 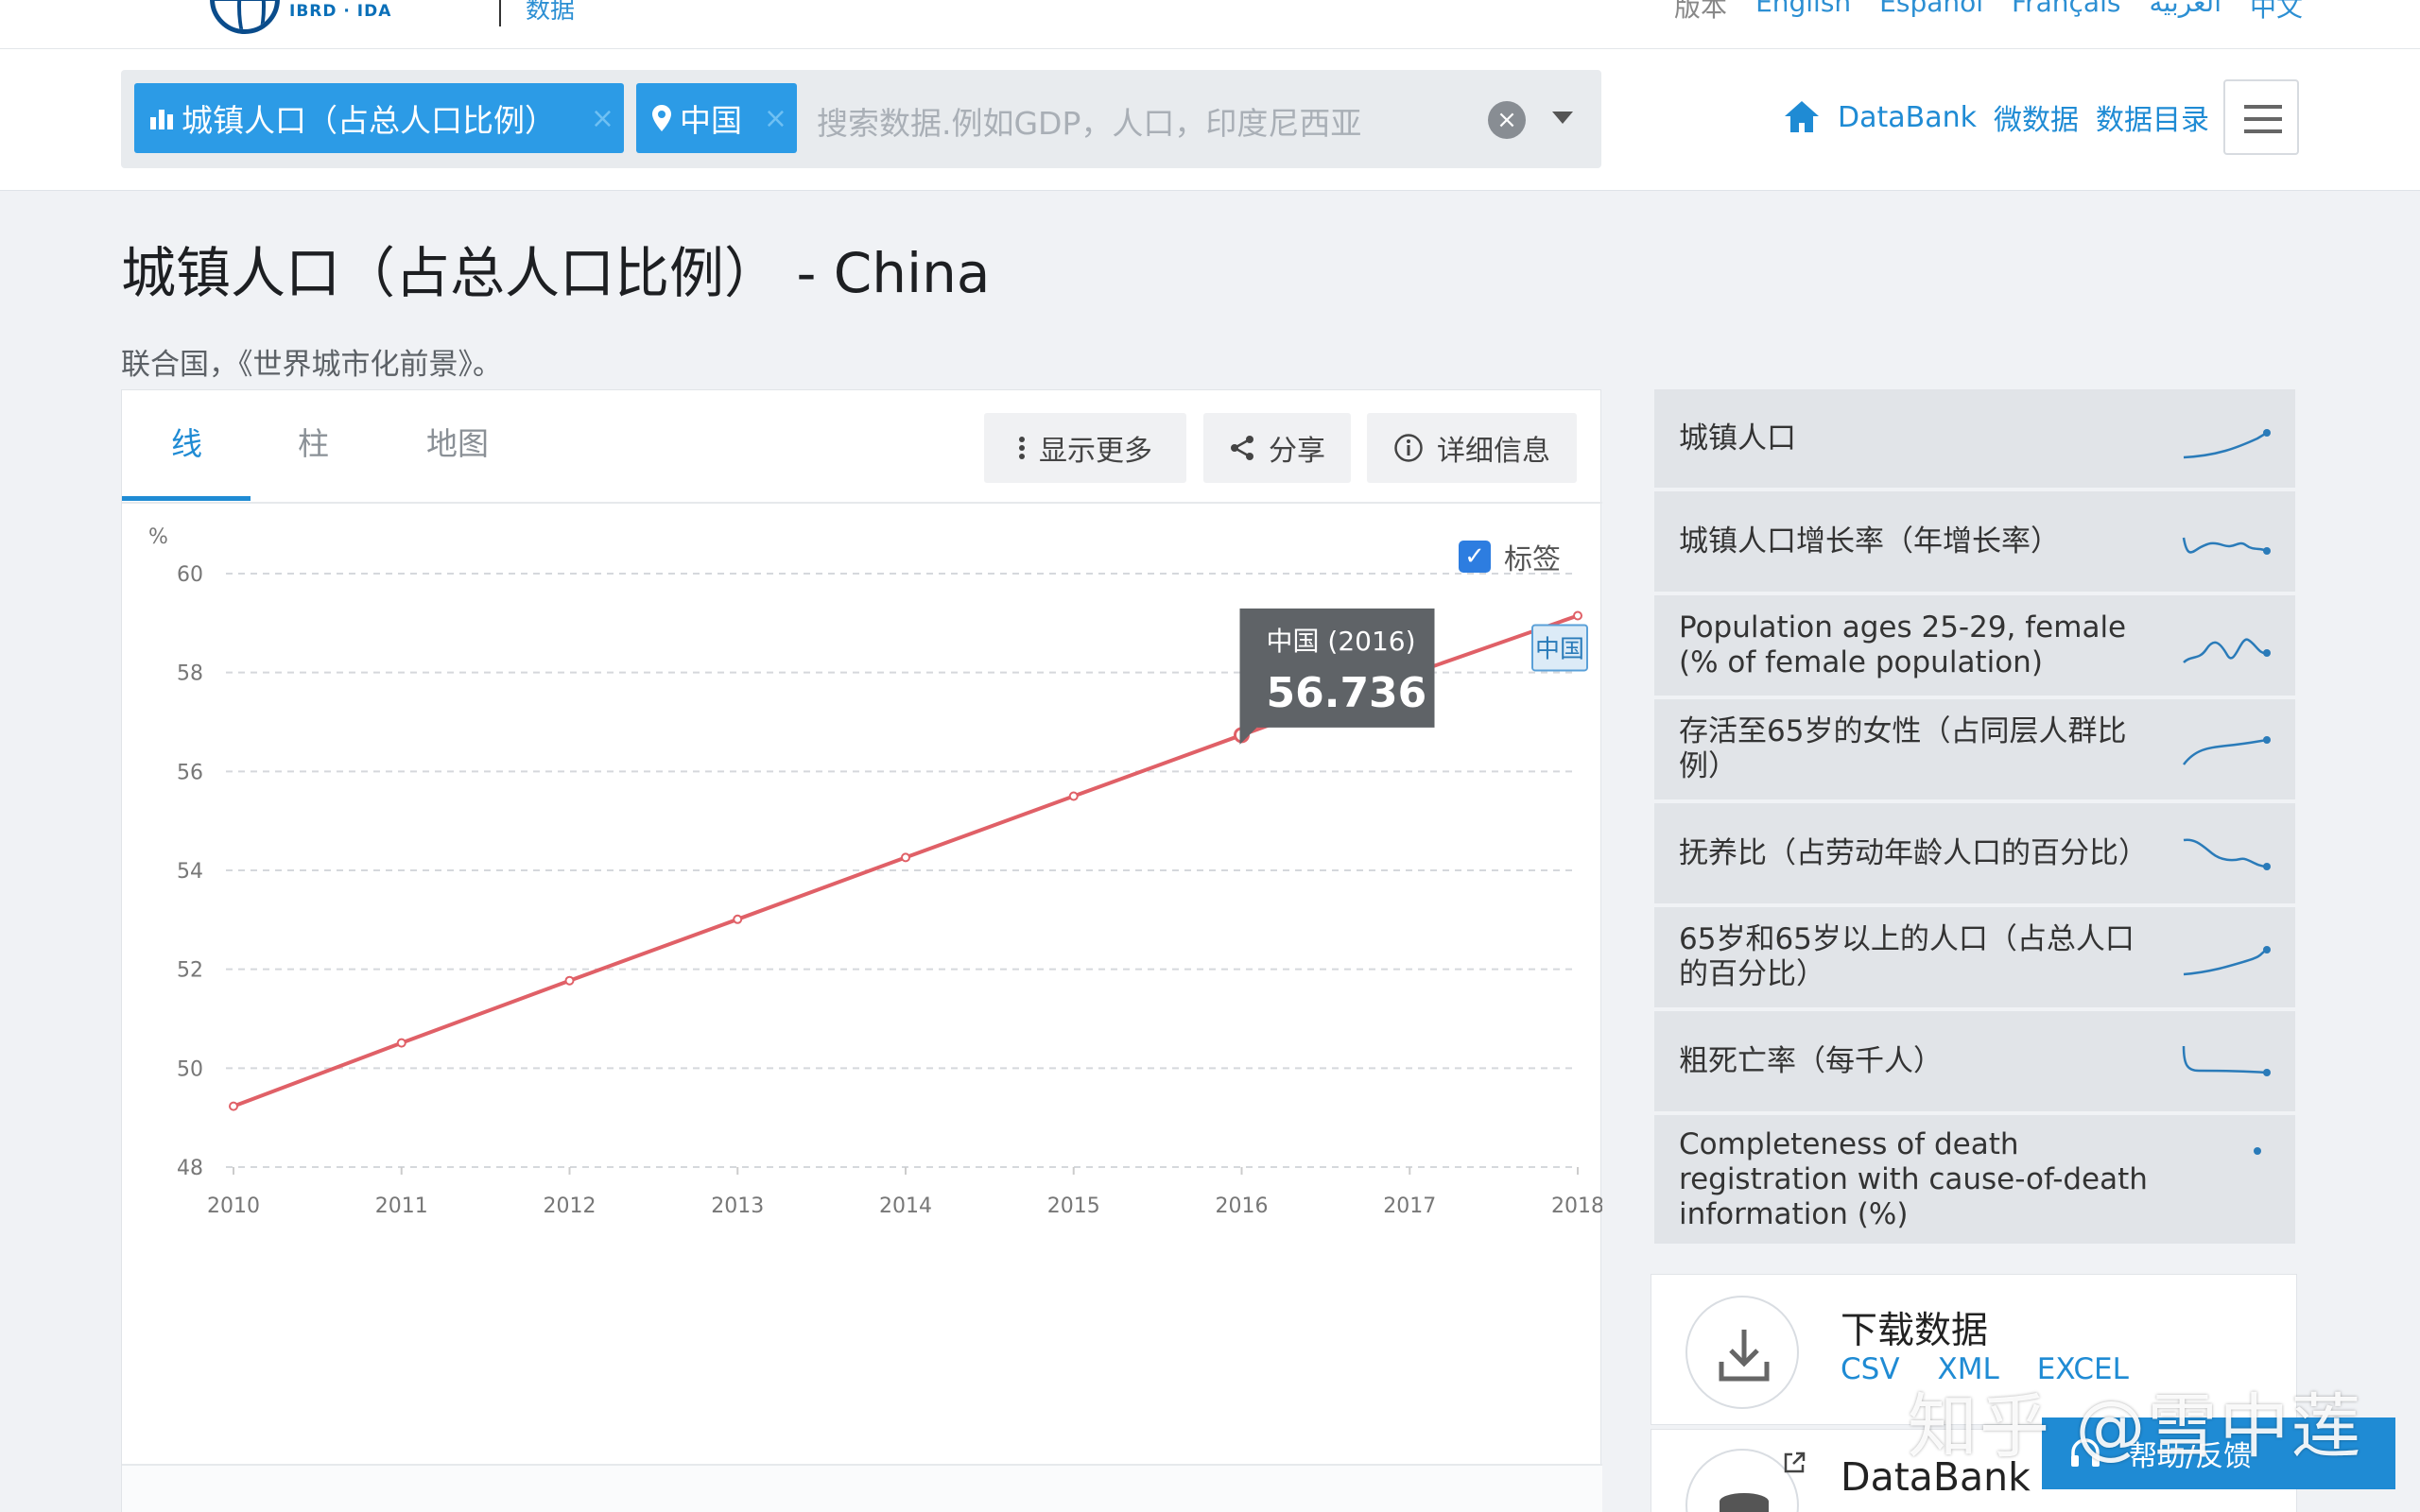 I want to click on chart-footer, so click(x=862, y=1488).